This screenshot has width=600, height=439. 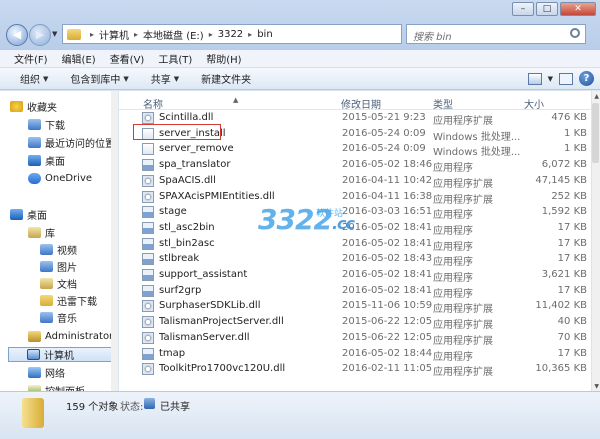 What do you see at coordinates (204, 337) in the screenshot?
I see `file-name: TalismanServer.dll` at bounding box center [204, 337].